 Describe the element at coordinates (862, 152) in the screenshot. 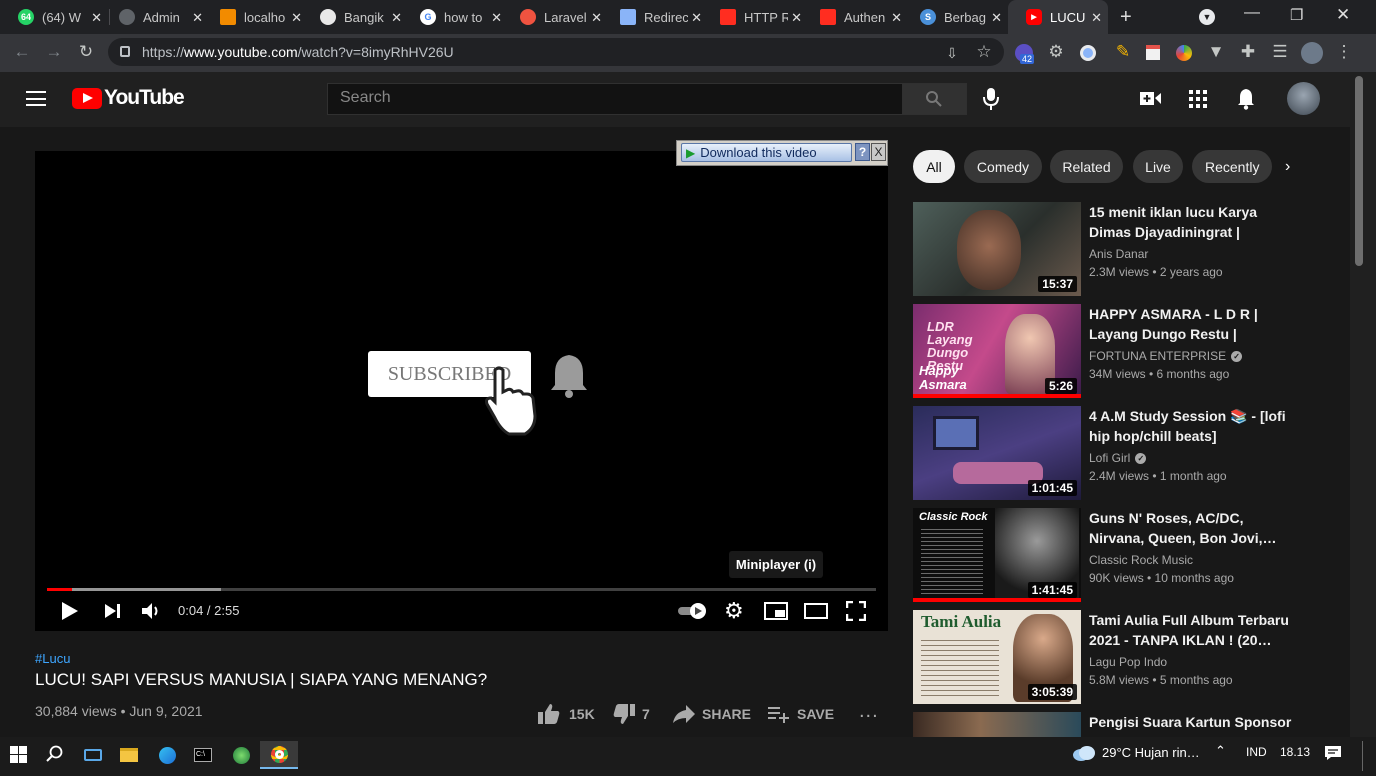

I see `download-help-button: ?` at that location.